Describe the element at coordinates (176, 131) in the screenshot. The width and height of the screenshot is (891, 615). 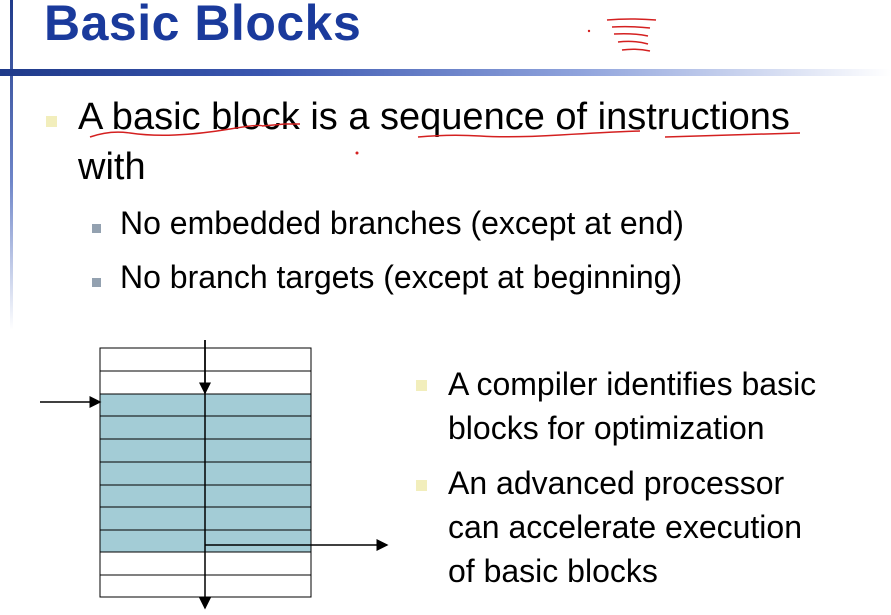
I see `underline-basic-block` at that location.